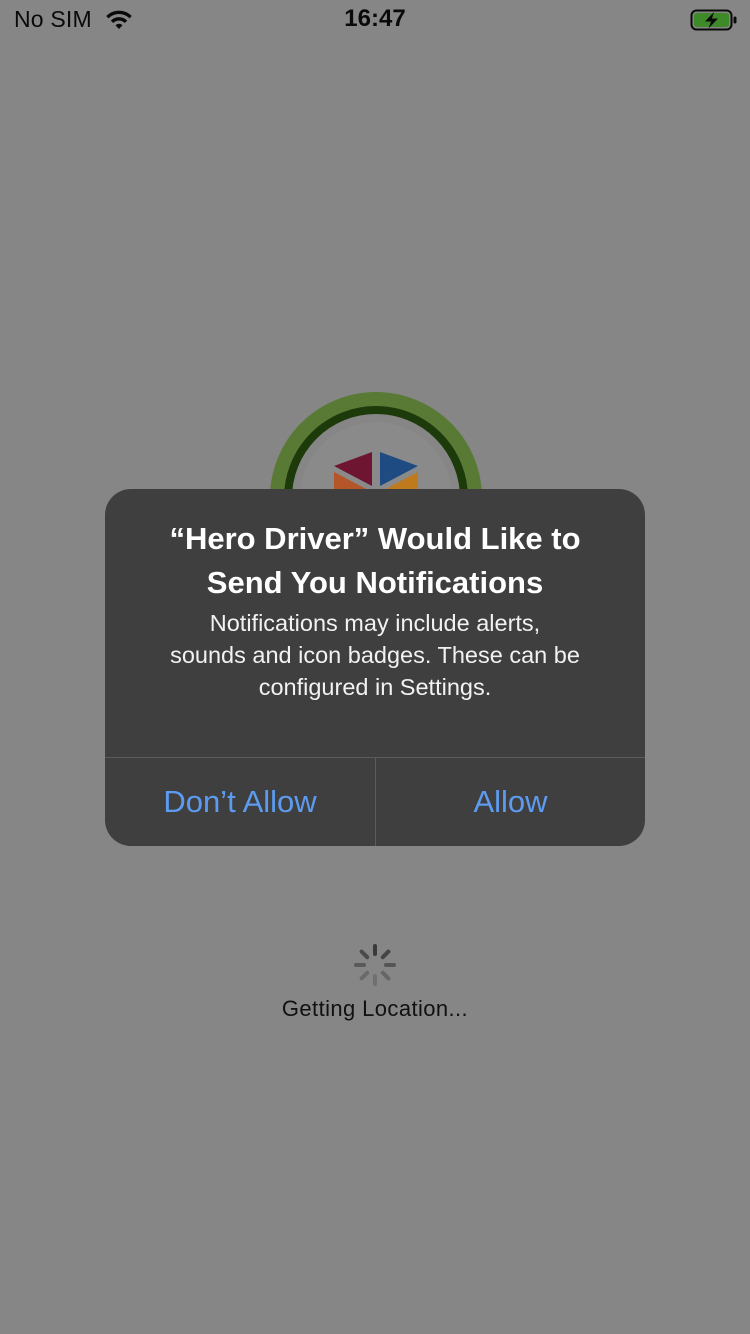  What do you see at coordinates (375, 965) in the screenshot?
I see `loading-spinner-icon` at bounding box center [375, 965].